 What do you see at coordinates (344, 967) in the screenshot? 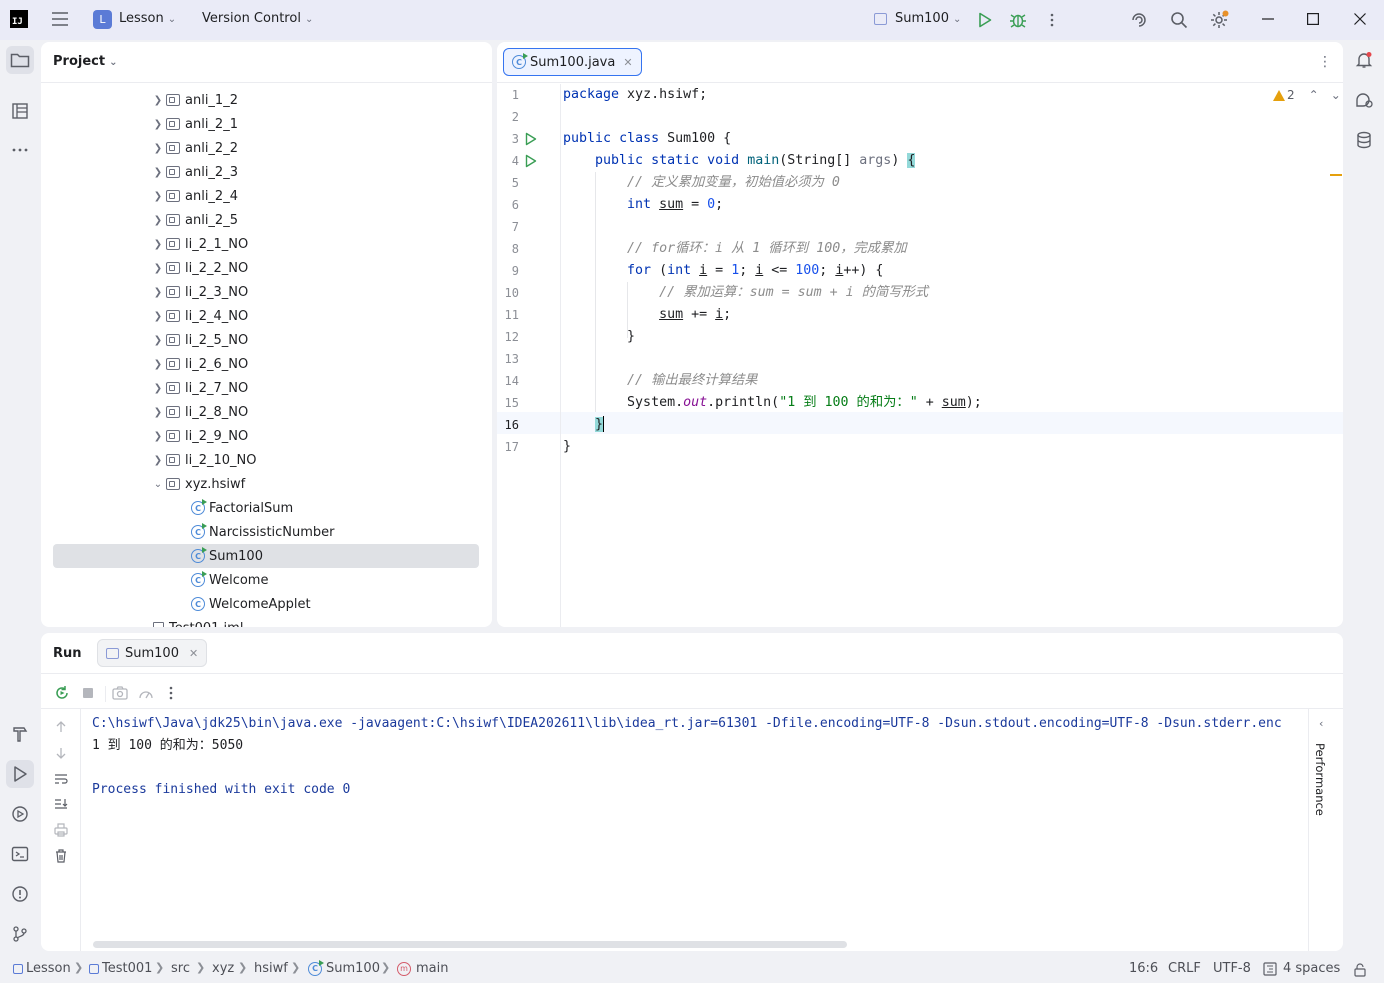
I see `breadcrumb-sum100: C Sum100` at bounding box center [344, 967].